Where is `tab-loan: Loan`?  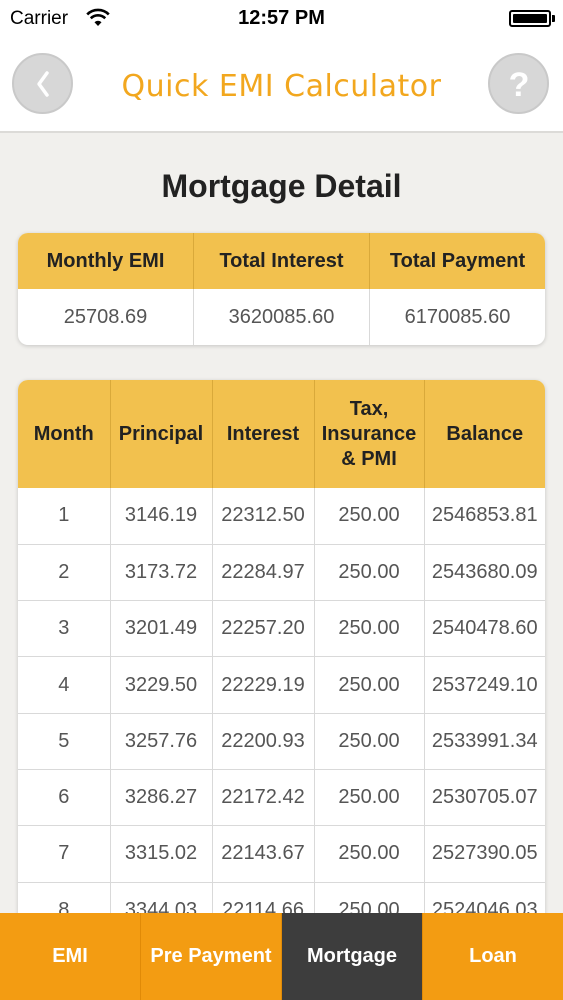
tab-loan: Loan is located at coordinates (492, 956).